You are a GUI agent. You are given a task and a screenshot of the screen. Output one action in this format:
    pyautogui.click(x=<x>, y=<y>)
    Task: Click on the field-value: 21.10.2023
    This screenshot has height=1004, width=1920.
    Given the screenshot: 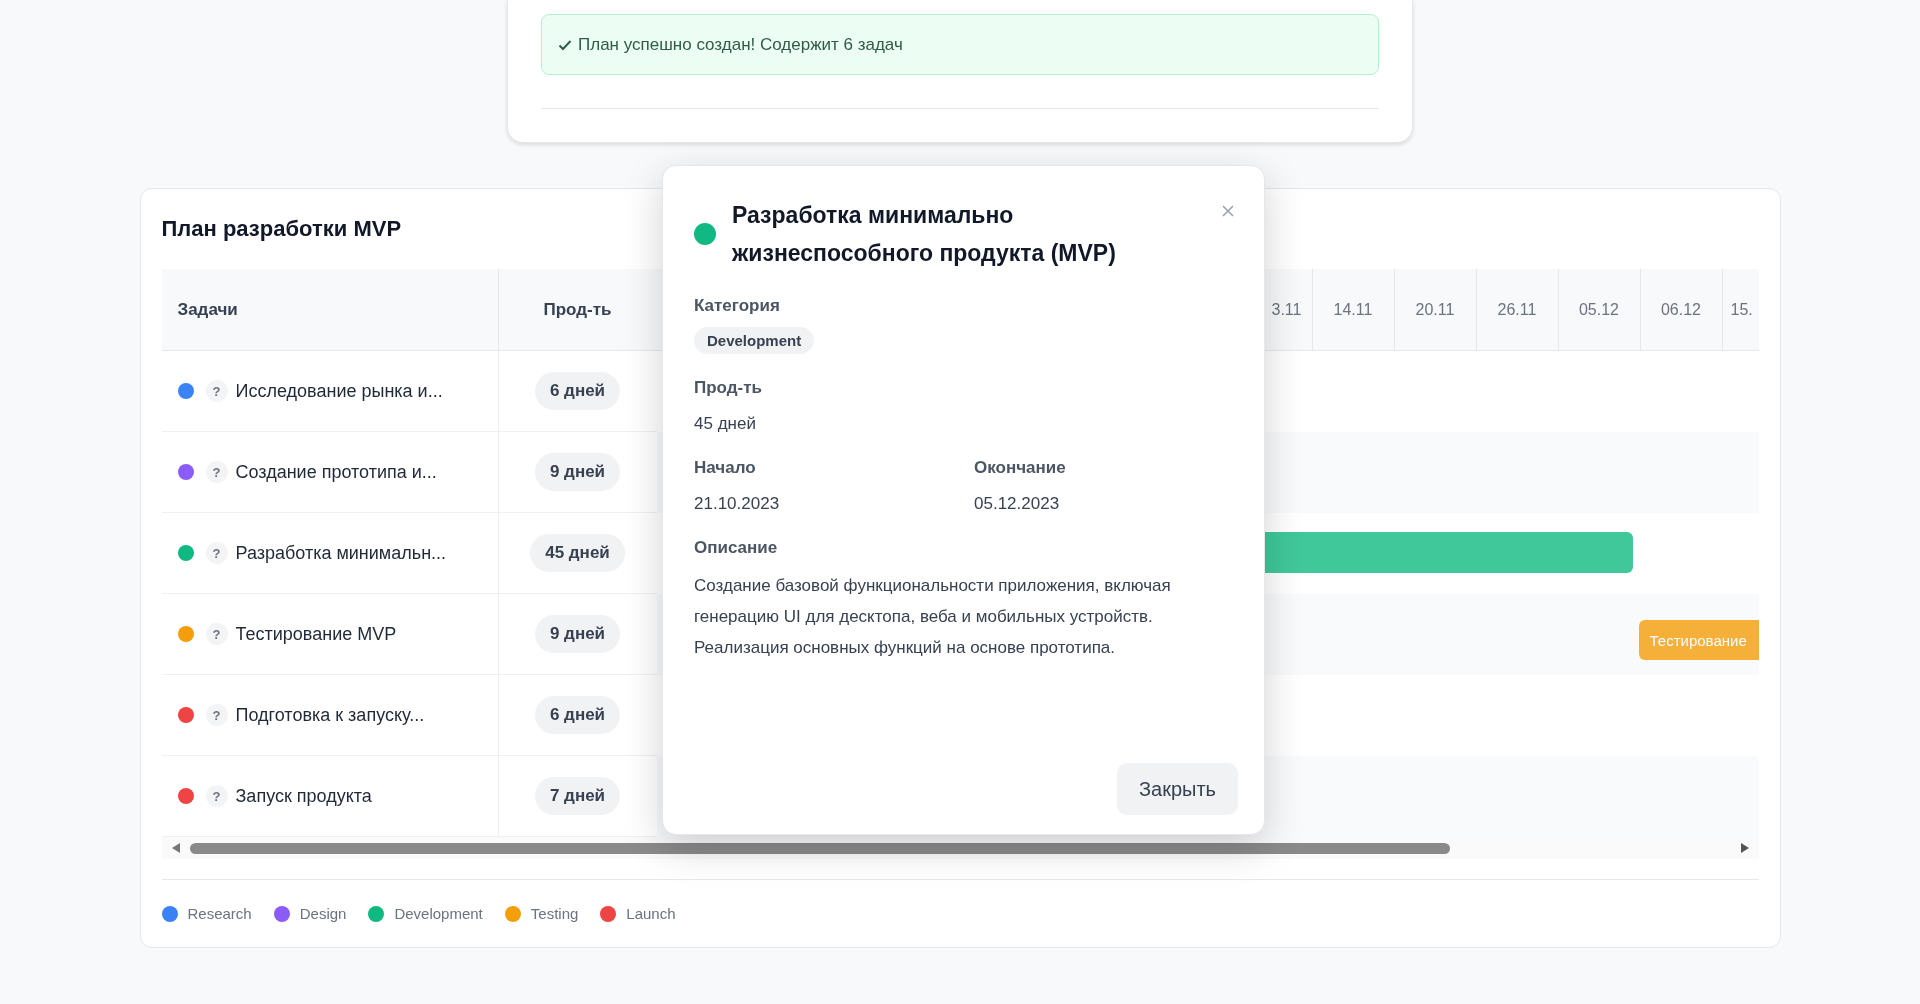 What is the action you would take?
    pyautogui.click(x=737, y=504)
    